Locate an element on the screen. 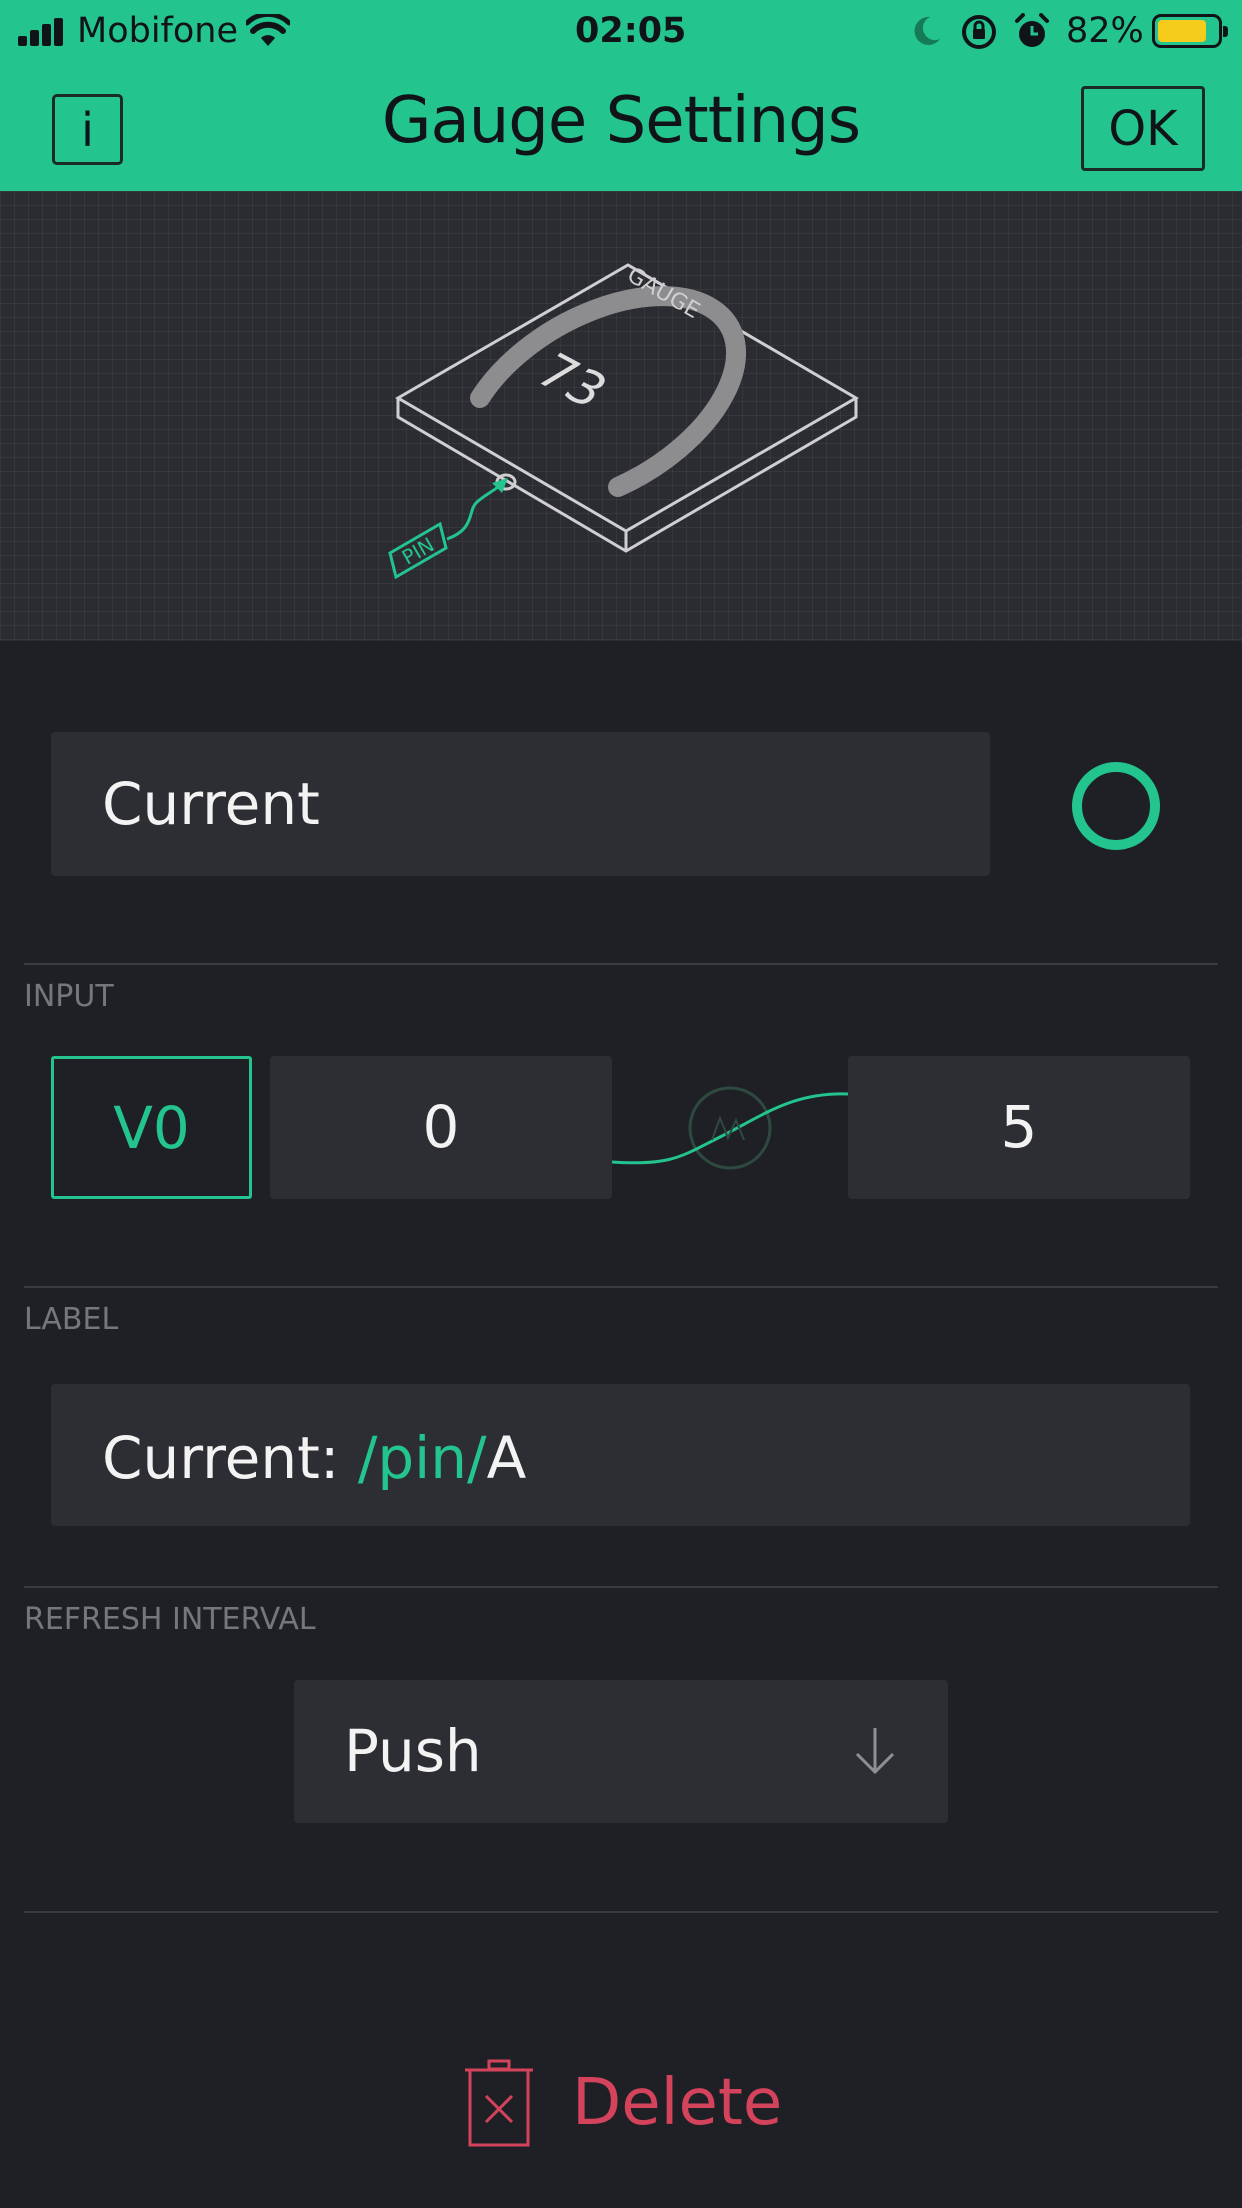  header-bar: Mobifone 02:05 82% i Gauge Settings OK is located at coordinates (621, 95).